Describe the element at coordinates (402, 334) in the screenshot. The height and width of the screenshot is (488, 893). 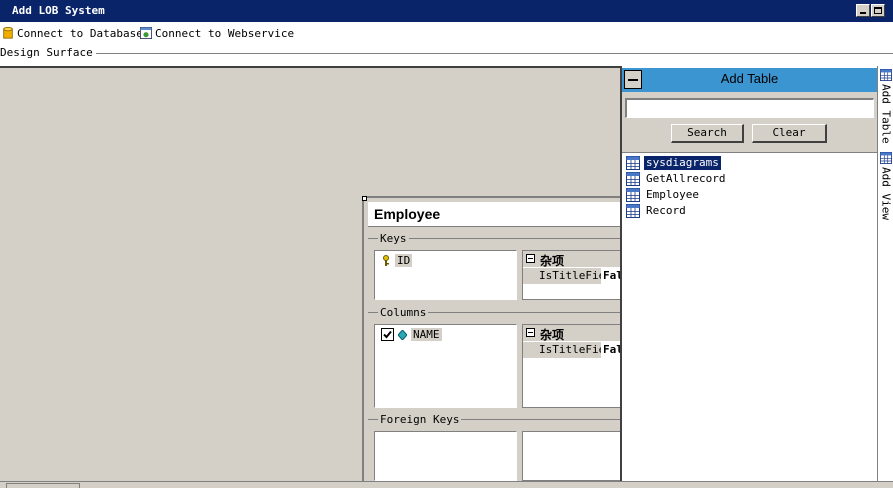
I see `column-icon` at that location.